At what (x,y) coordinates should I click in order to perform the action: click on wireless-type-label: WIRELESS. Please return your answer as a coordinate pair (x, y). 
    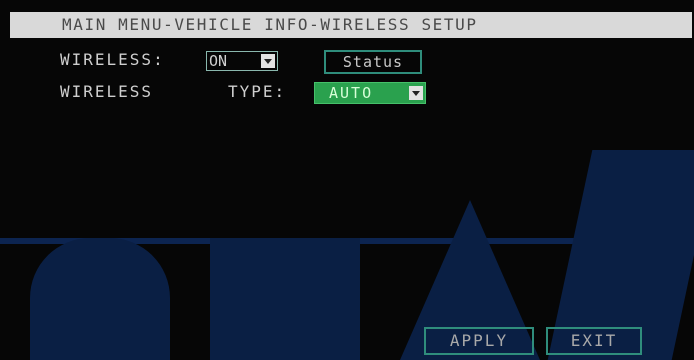
    Looking at the image, I should click on (107, 91).